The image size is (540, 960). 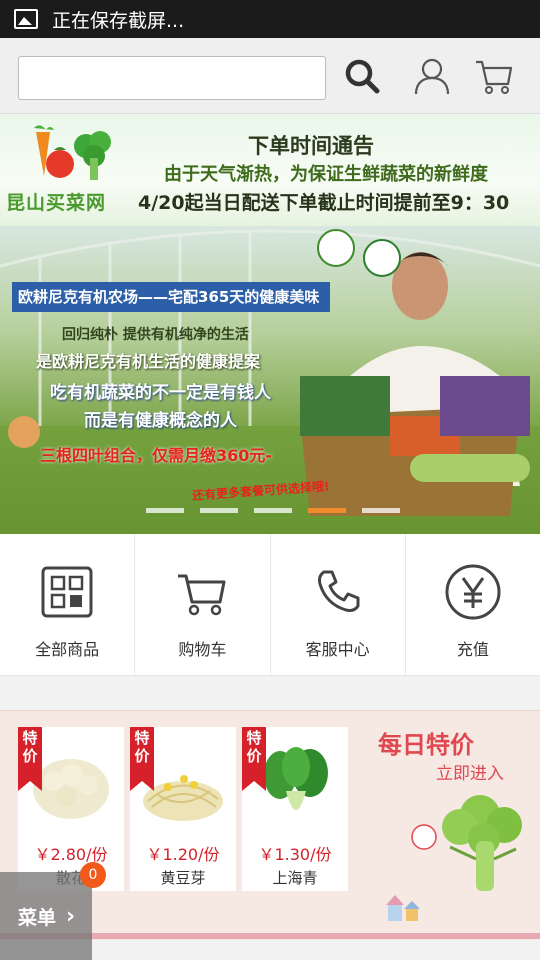 What do you see at coordinates (454, 858) in the screenshot?
I see `broccoli-mascot-image` at bounding box center [454, 858].